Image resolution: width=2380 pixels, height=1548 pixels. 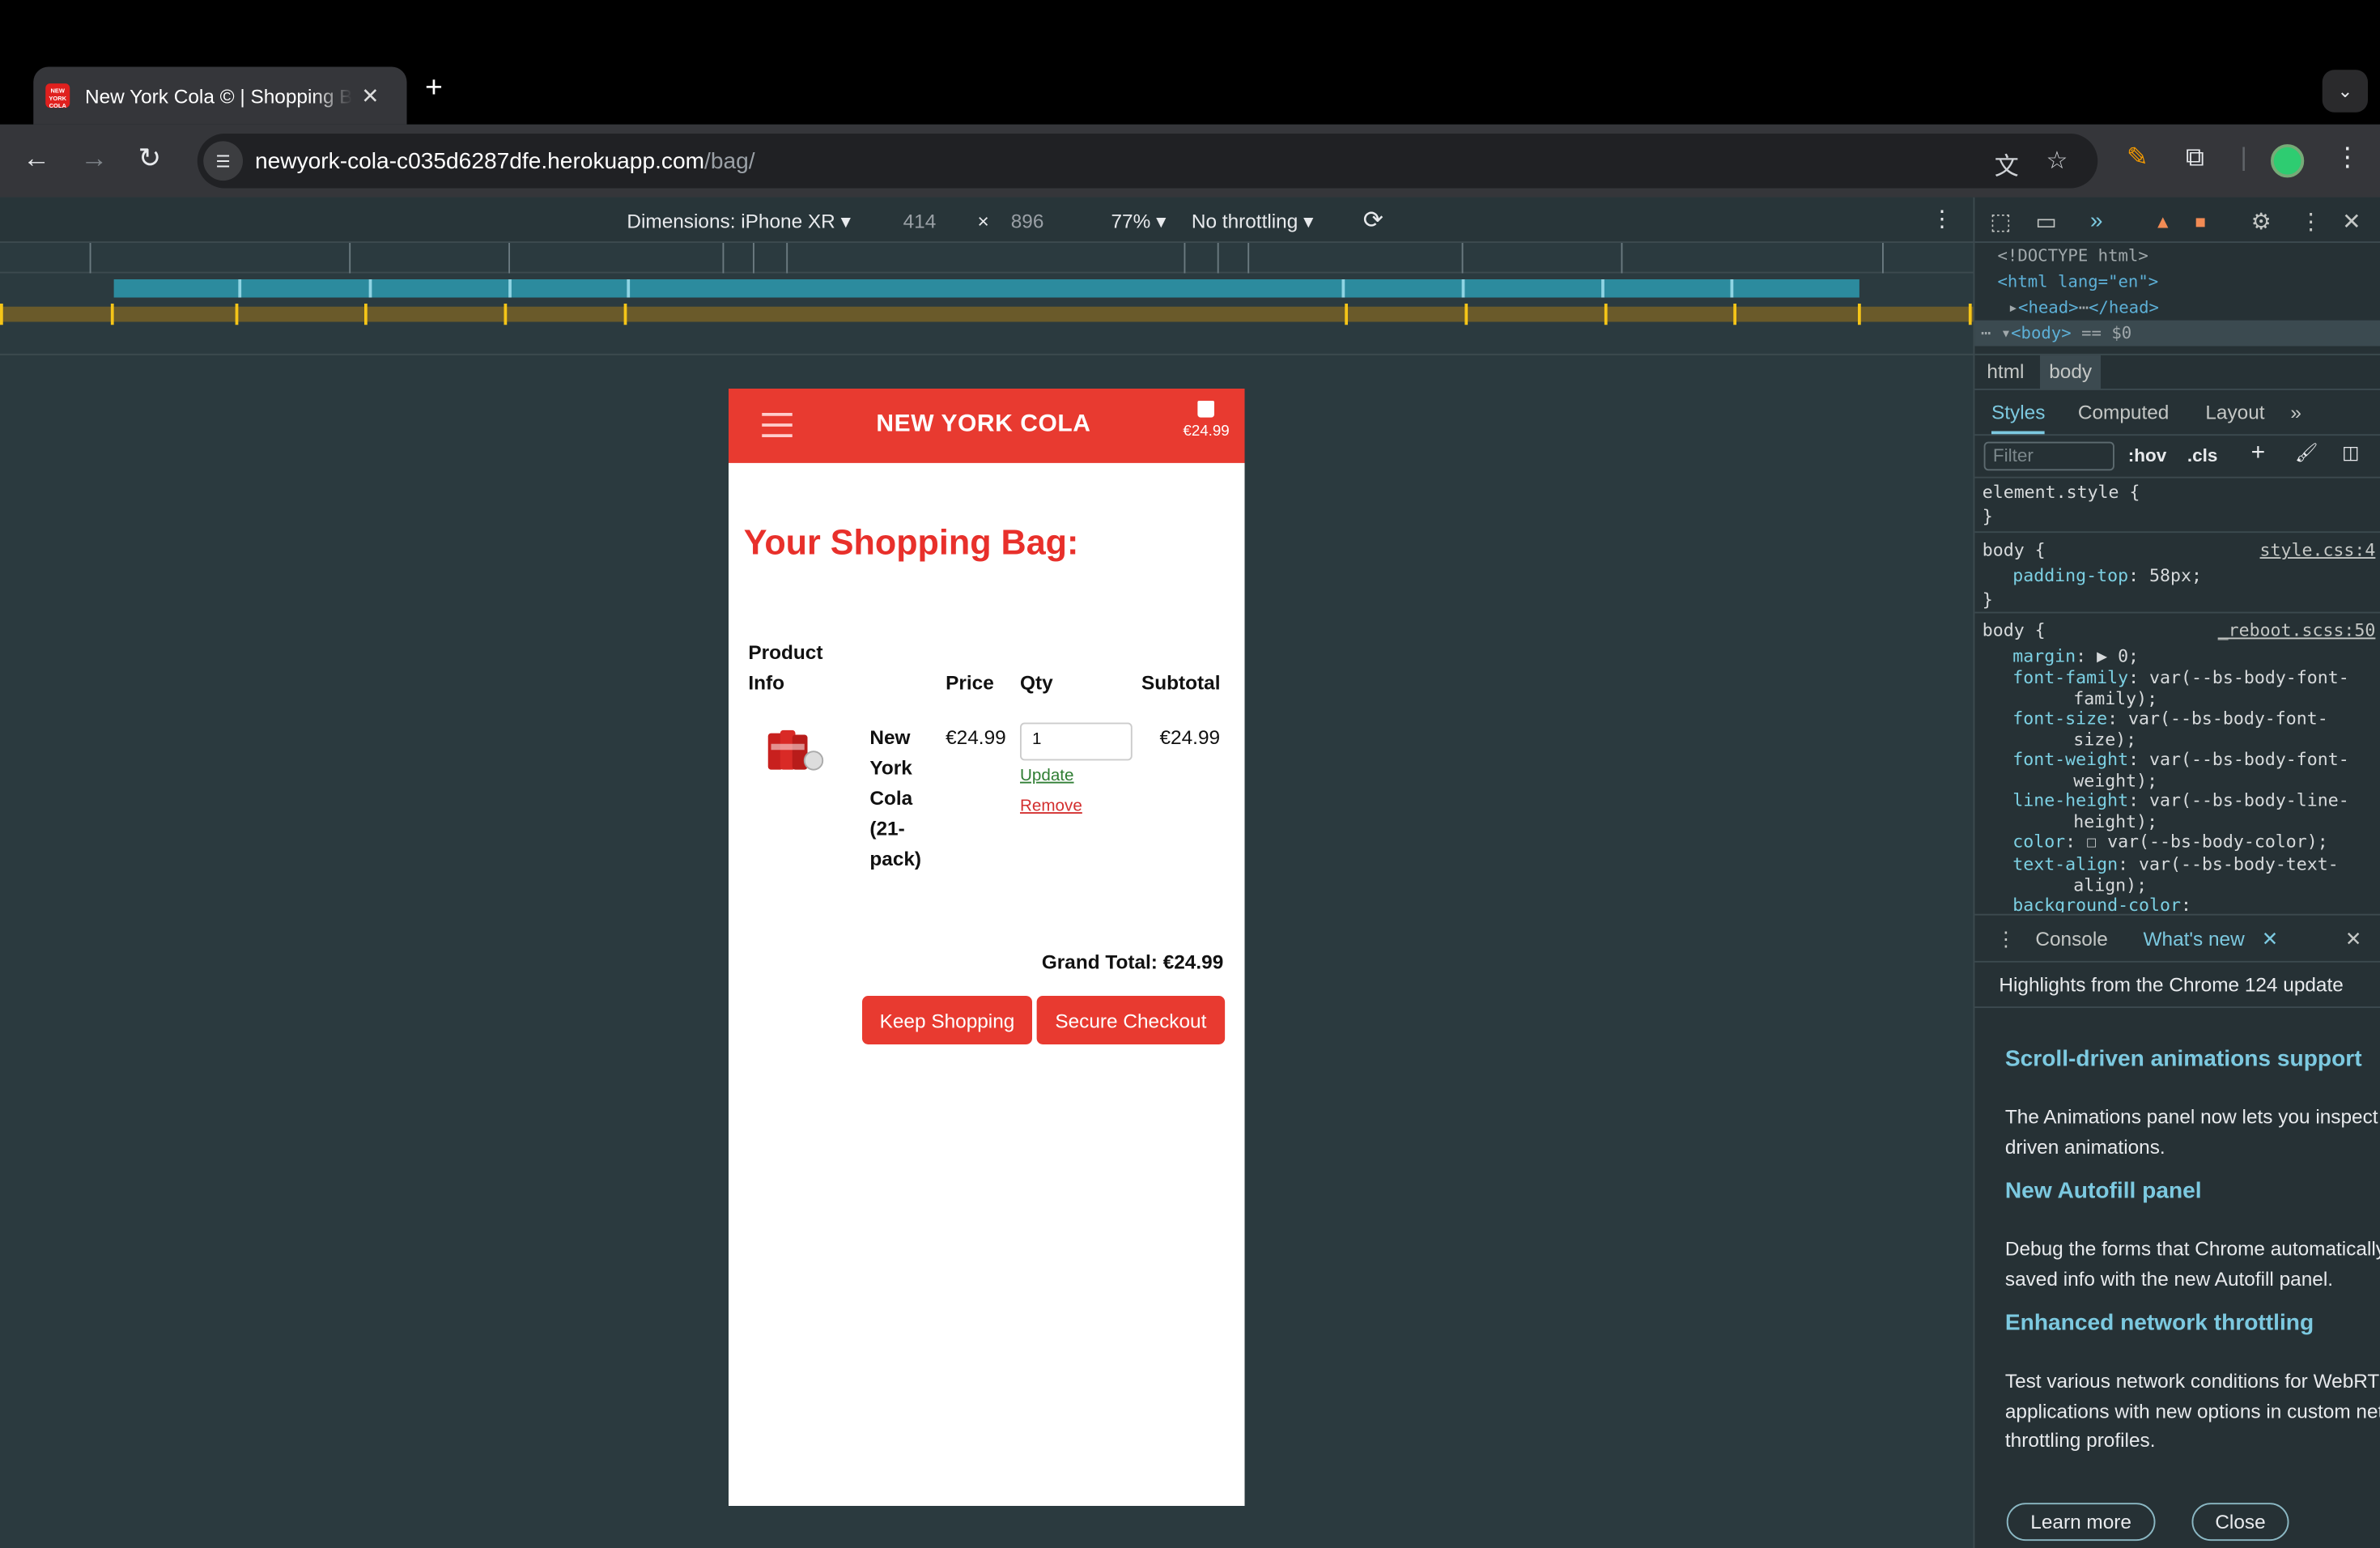 What do you see at coordinates (2001, 222) in the screenshot?
I see `inspect-element-icon: ⬚` at bounding box center [2001, 222].